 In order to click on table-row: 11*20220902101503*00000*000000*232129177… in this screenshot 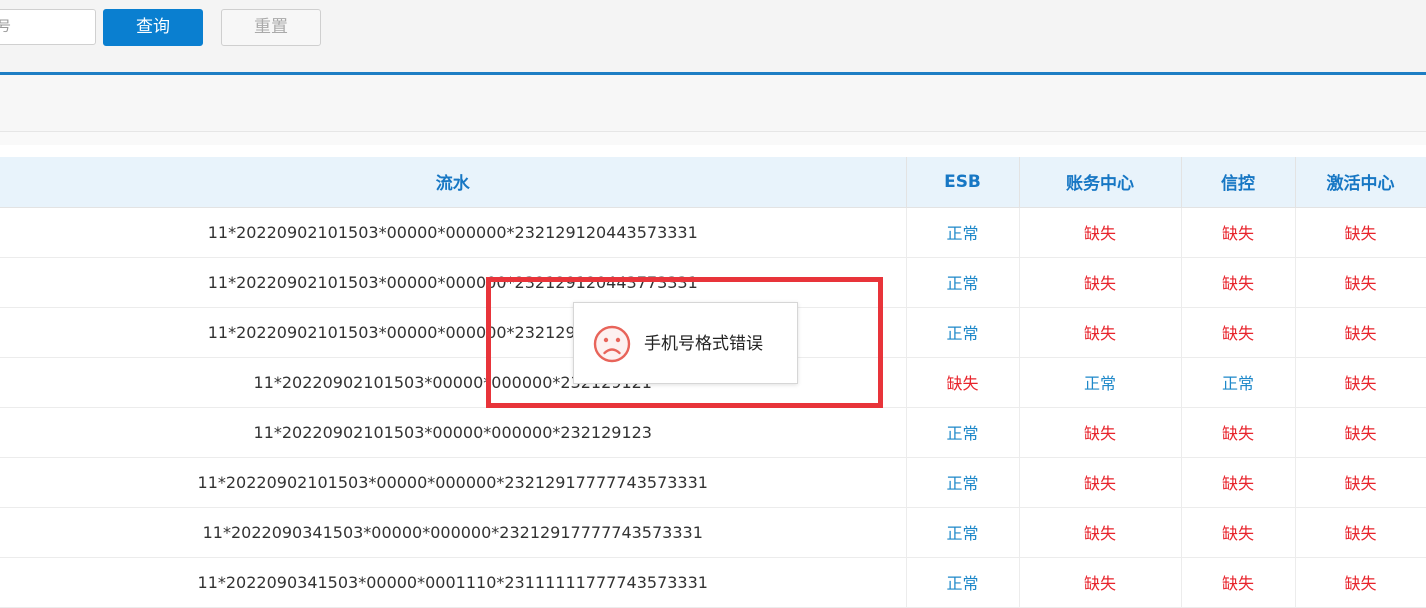, I will do `click(713, 482)`.